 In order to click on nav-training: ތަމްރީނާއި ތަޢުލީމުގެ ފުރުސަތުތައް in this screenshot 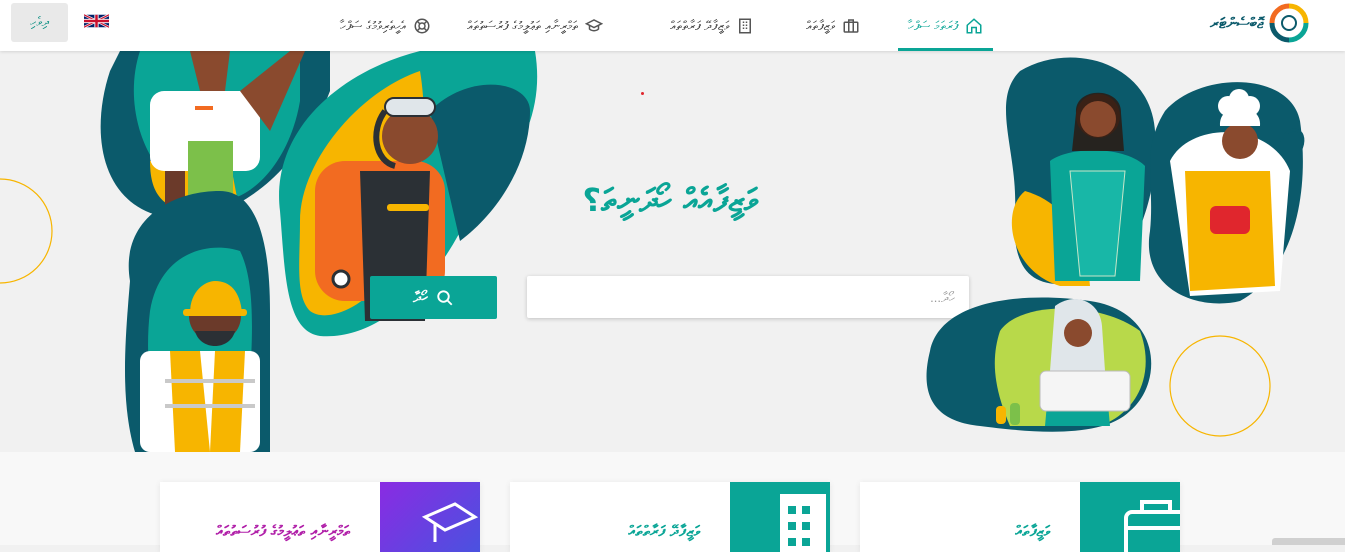, I will do `click(535, 25)`.